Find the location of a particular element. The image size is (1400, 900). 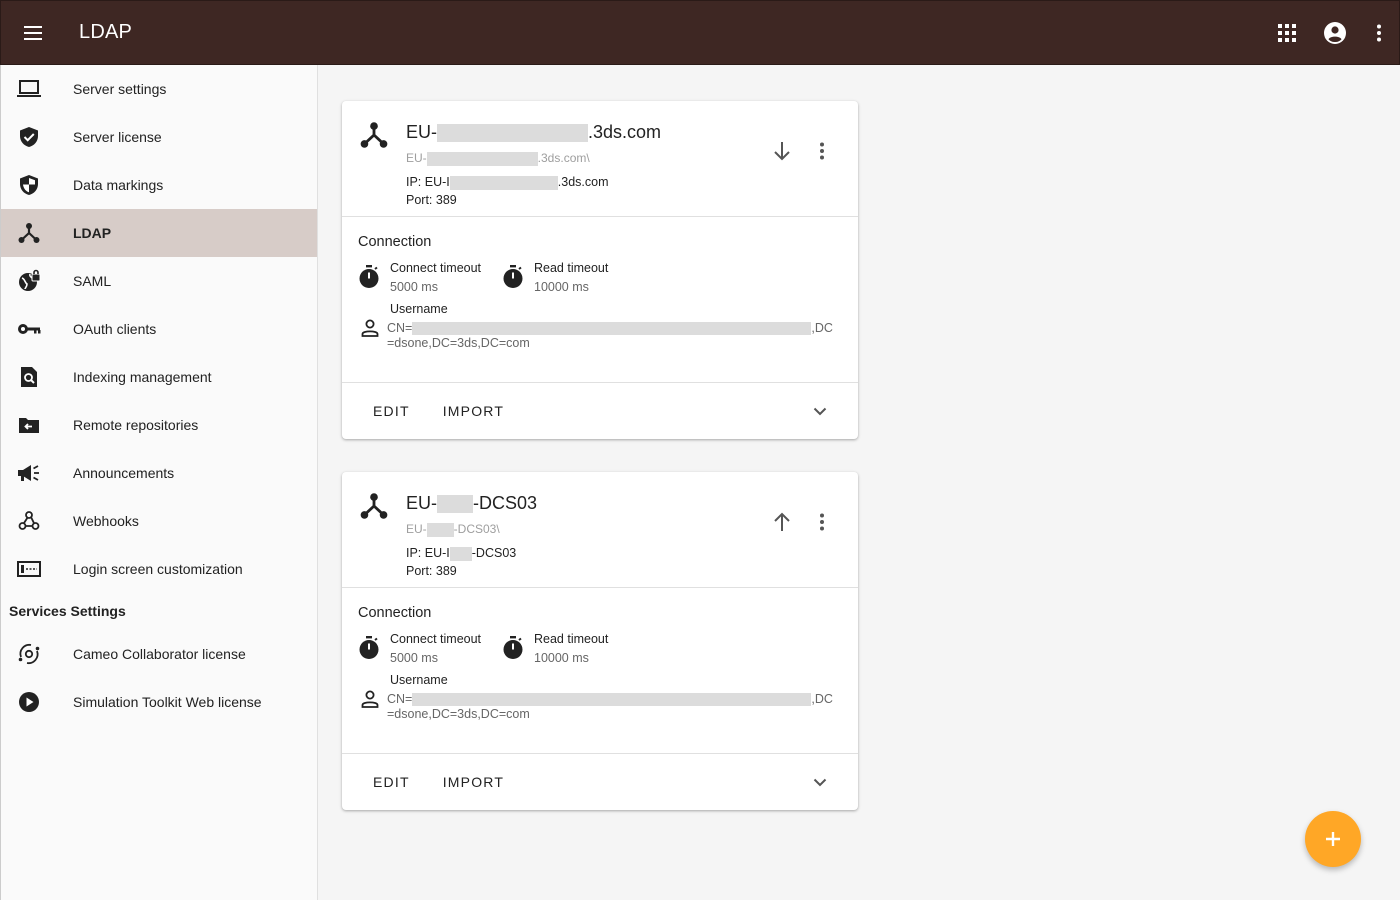

sidebar-item-label: LDAP is located at coordinates (92, 233).